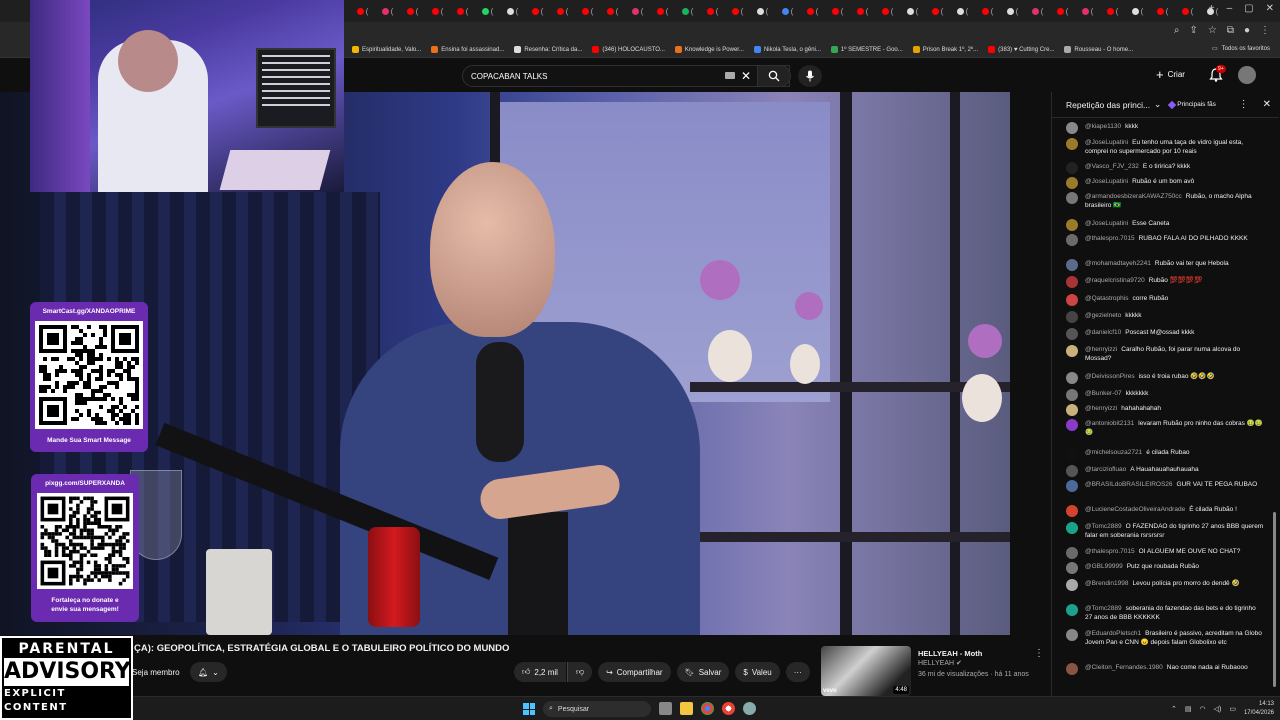 This screenshot has height=720, width=1280. What do you see at coordinates (797, 672) in the screenshot?
I see `more-actions-button: ···` at bounding box center [797, 672].